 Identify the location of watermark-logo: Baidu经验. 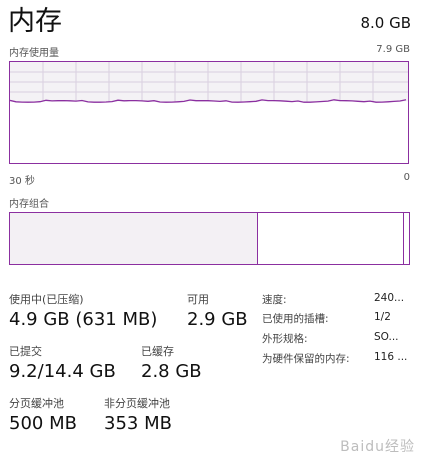
(377, 447).